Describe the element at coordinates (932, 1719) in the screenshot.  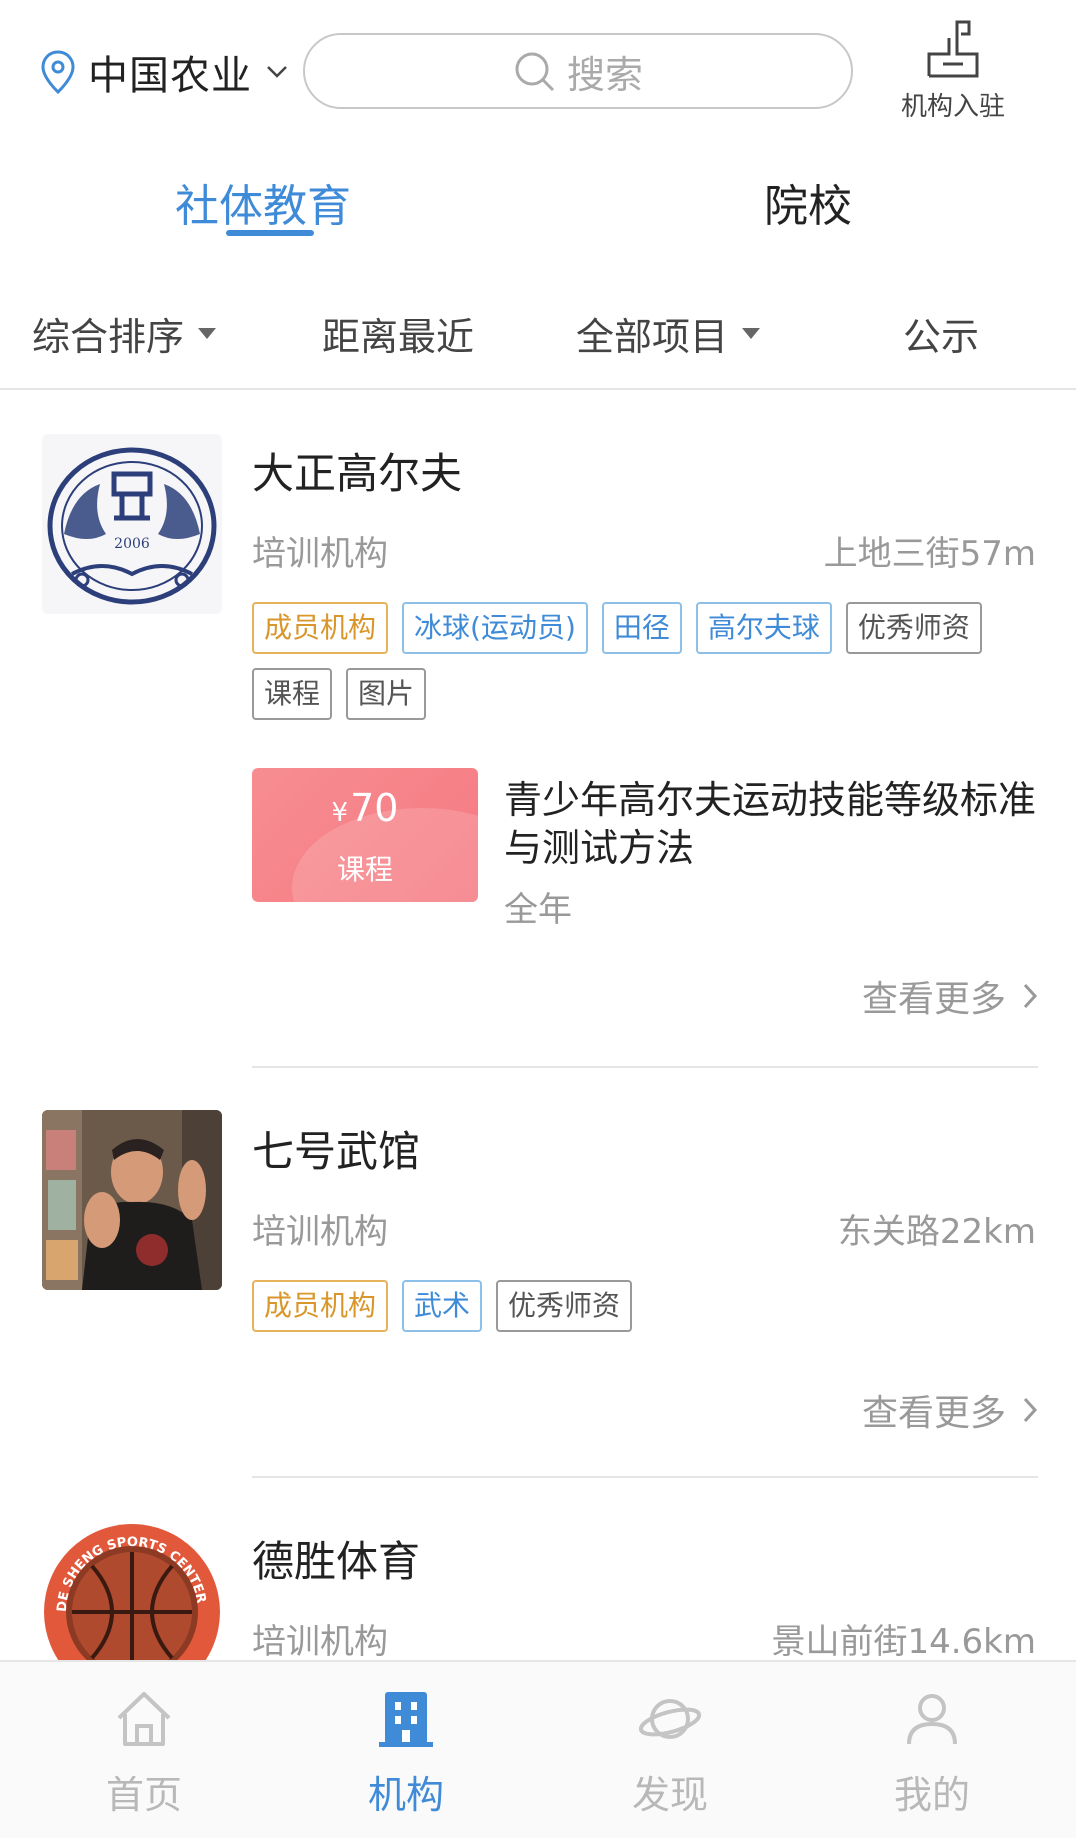
I see `user-icon` at that location.